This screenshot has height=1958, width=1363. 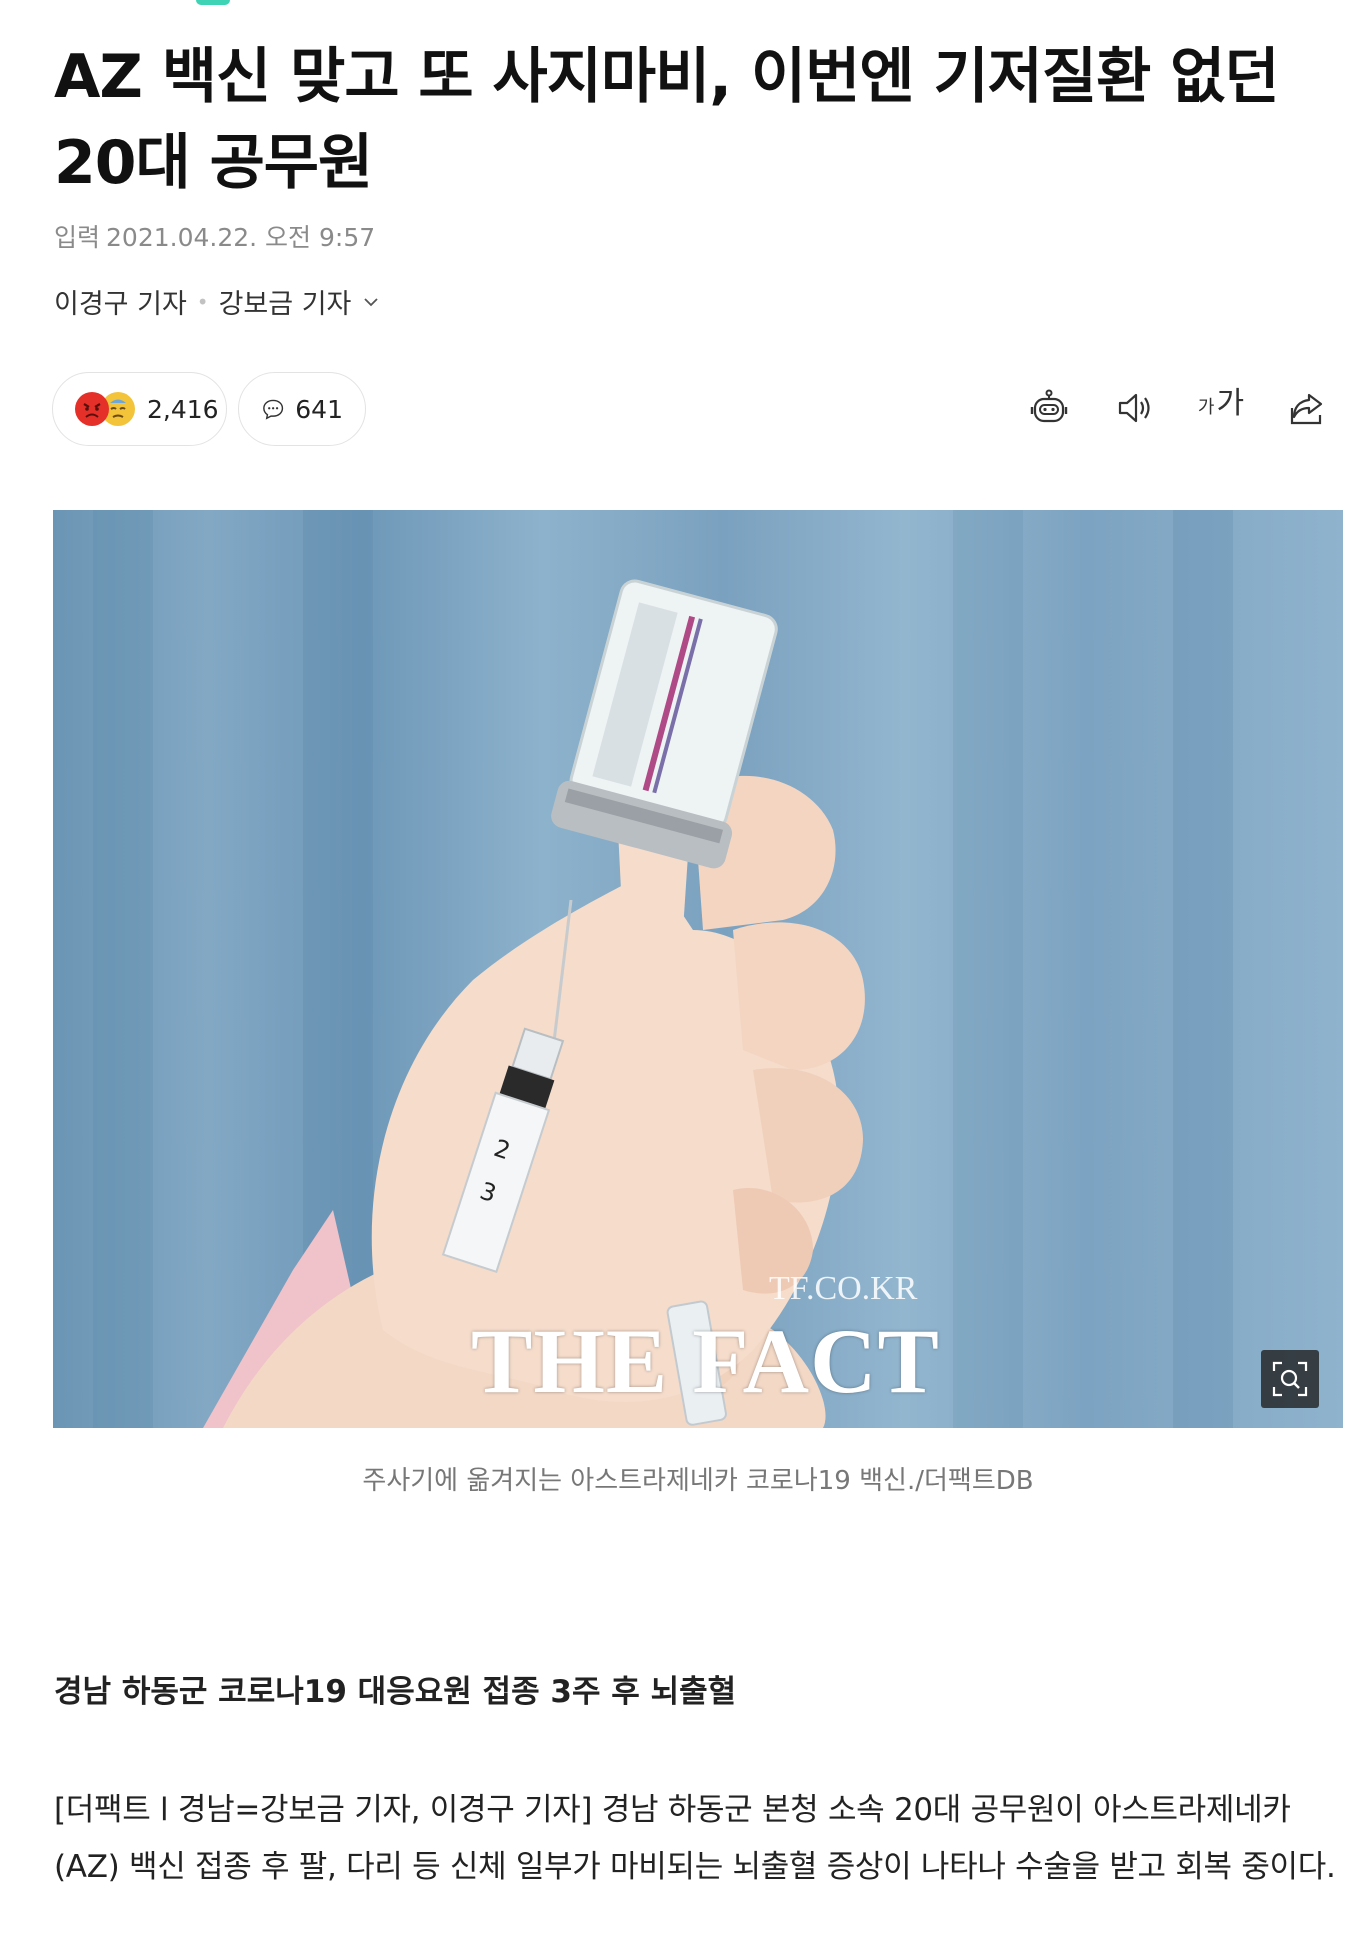 What do you see at coordinates (216, 301) in the screenshot?
I see `reporter-list: 이경구 기자 • 강보금 기자` at bounding box center [216, 301].